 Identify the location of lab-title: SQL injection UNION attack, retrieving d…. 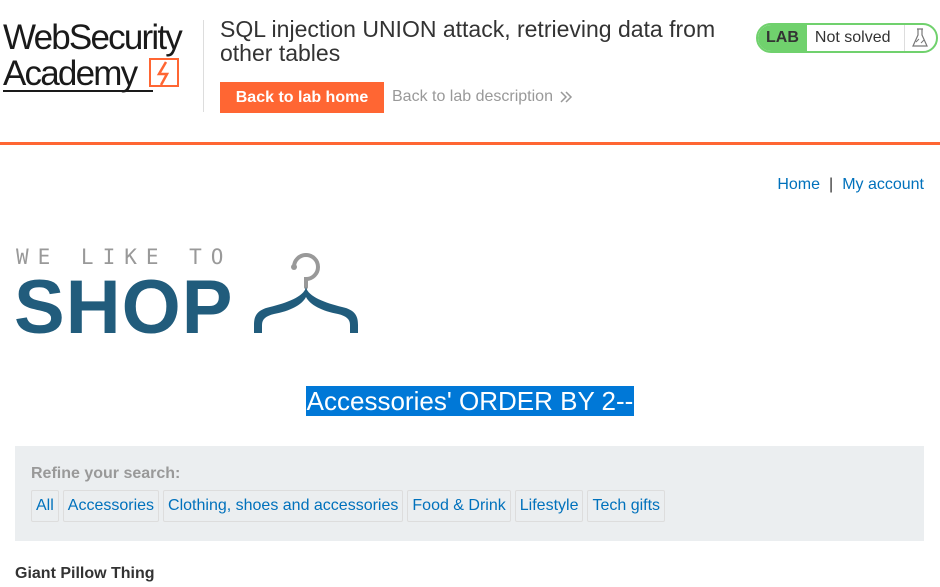
(468, 41).